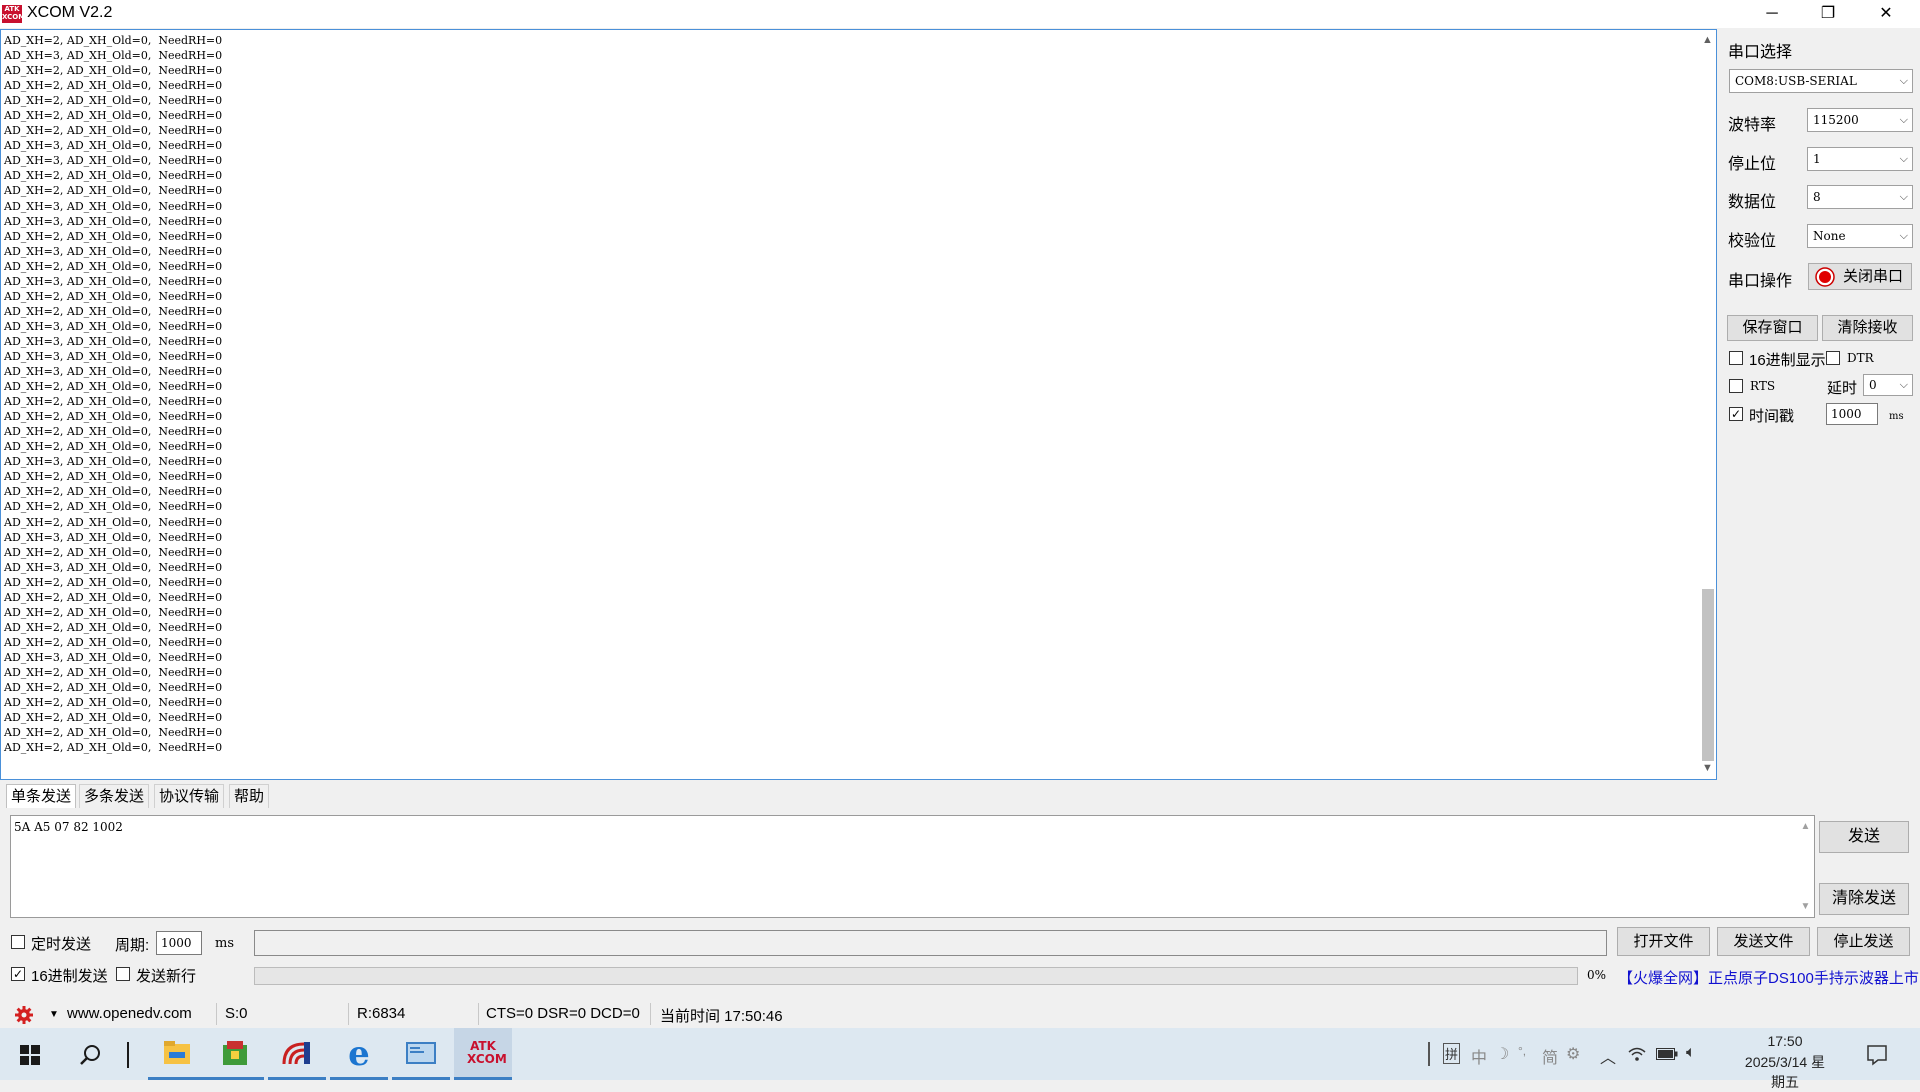  What do you see at coordinates (1864, 837) in the screenshot?
I see `send-button: 发送` at bounding box center [1864, 837].